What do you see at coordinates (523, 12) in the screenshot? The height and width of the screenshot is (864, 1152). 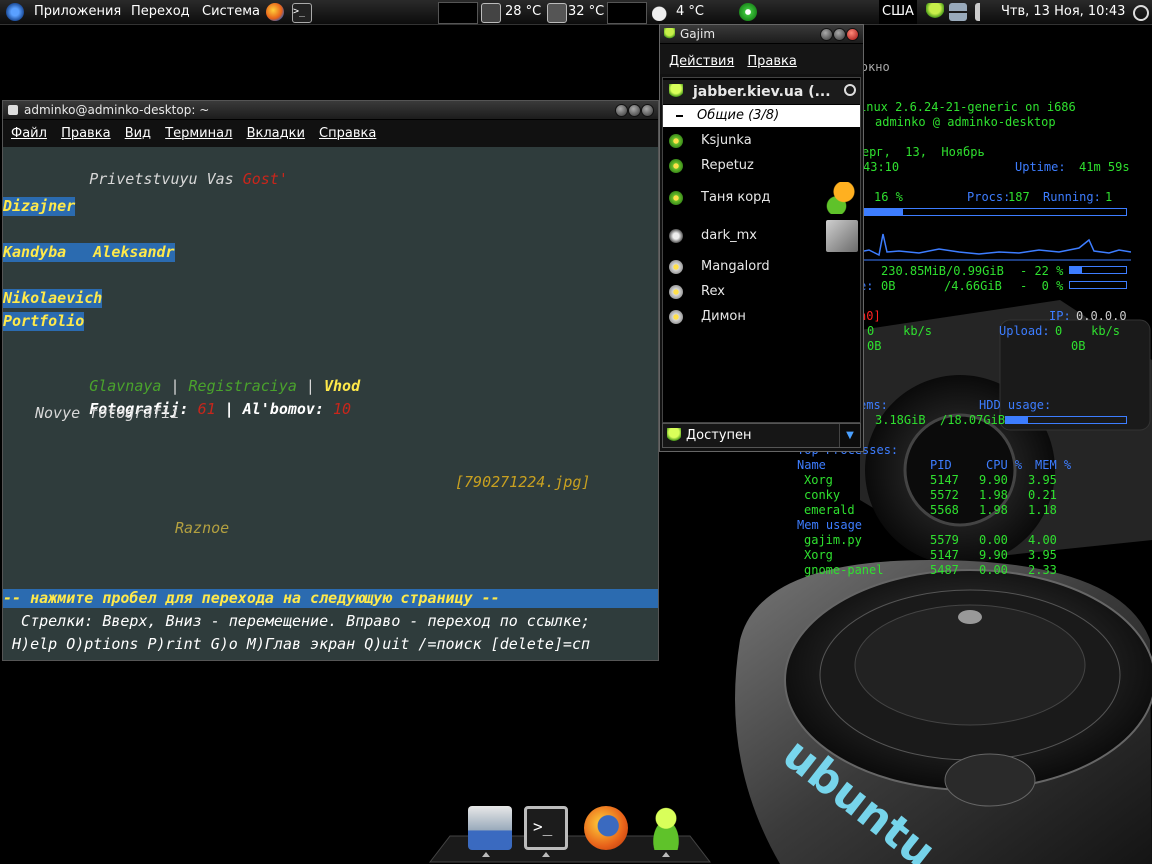 I see `cpu-temperature: 28 °C` at bounding box center [523, 12].